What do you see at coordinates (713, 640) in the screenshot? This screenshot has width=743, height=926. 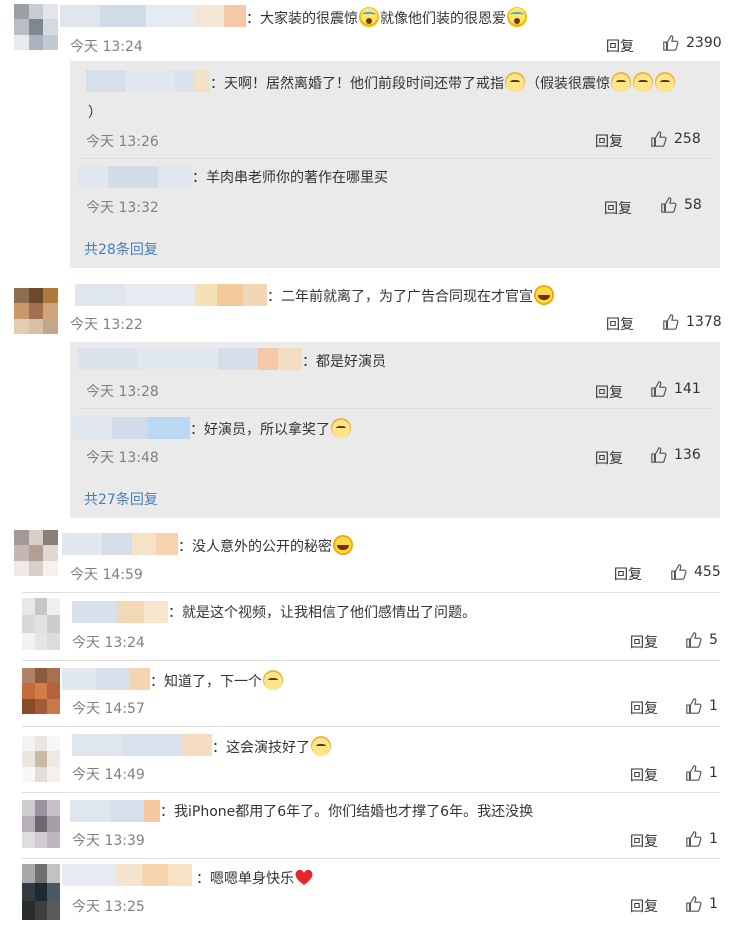 I see `like-count: 5` at bounding box center [713, 640].